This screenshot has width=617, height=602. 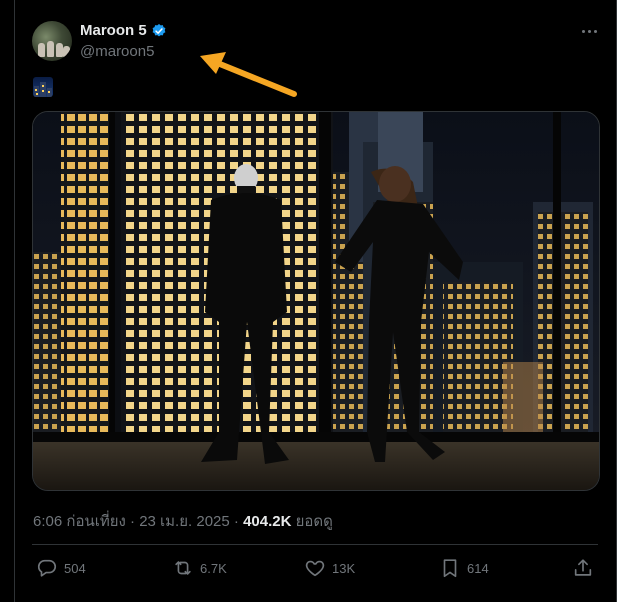 I want to click on heart-icon, so click(x=315, y=568).